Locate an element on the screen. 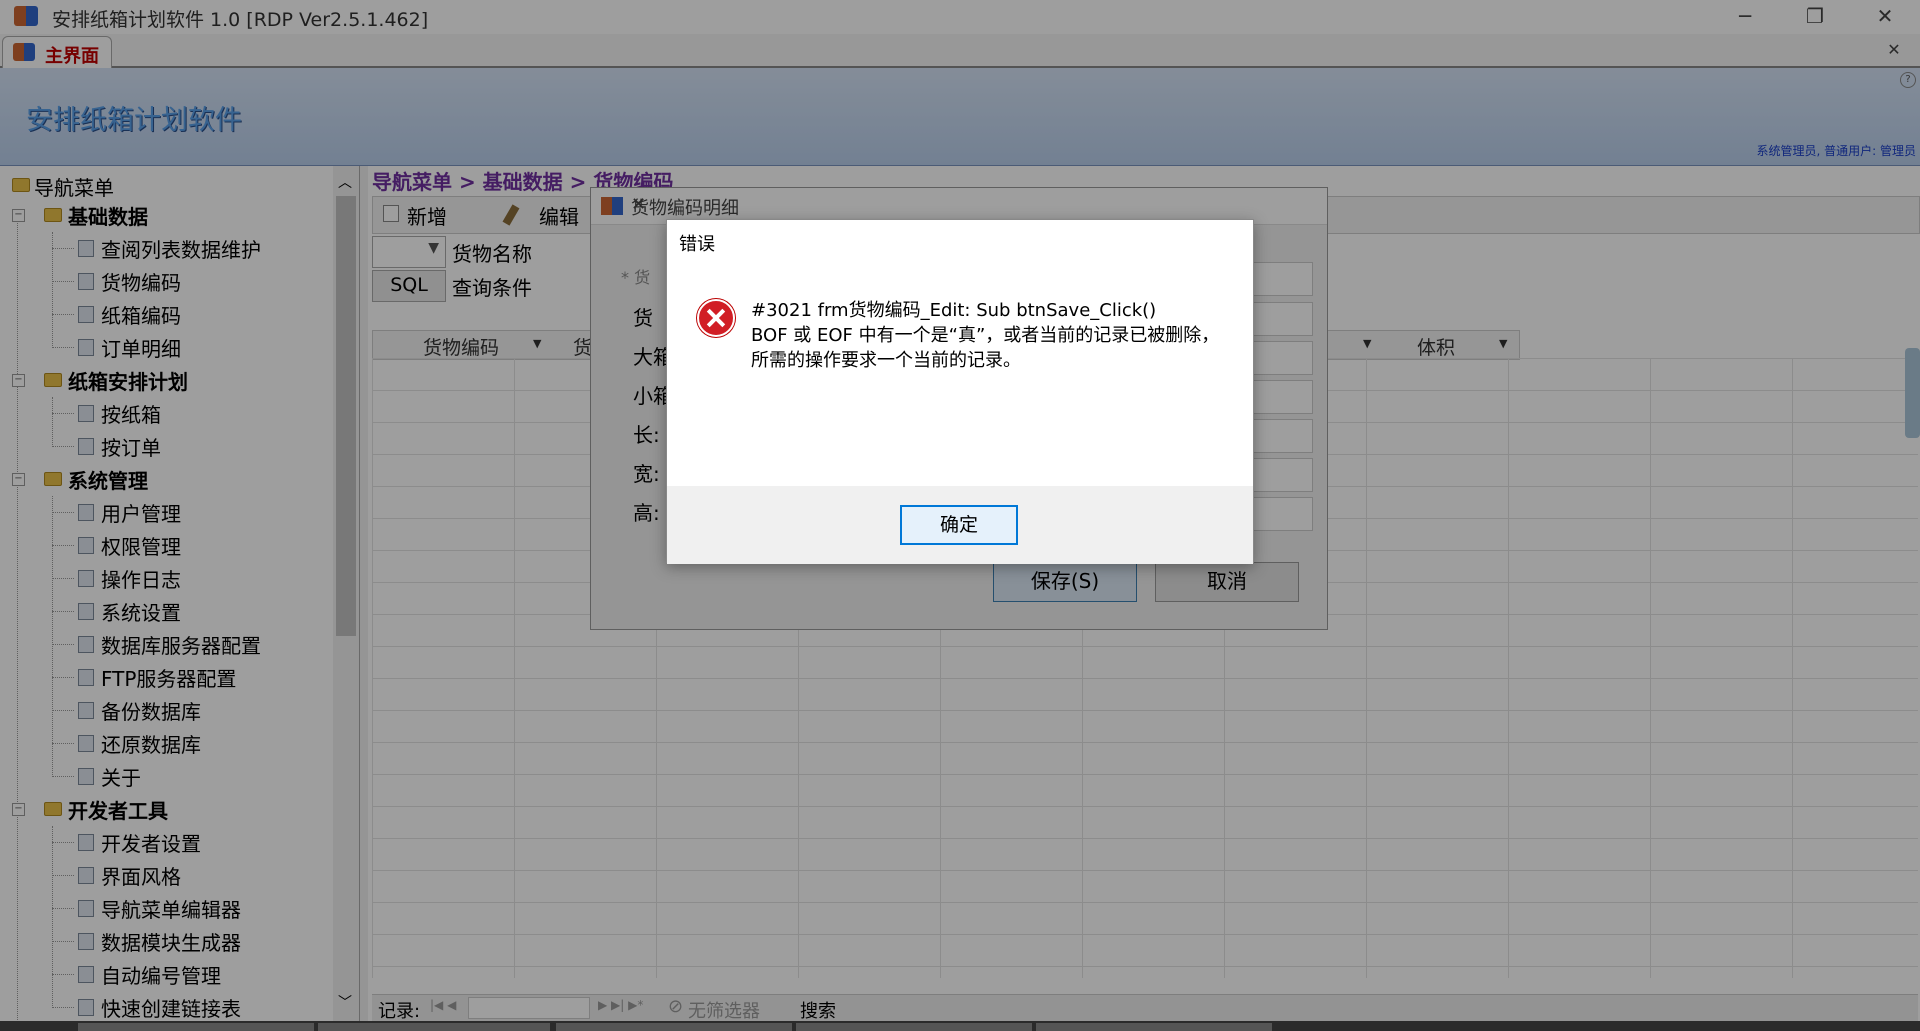 The height and width of the screenshot is (1031, 1920). field-label: 高: is located at coordinates (646, 513).